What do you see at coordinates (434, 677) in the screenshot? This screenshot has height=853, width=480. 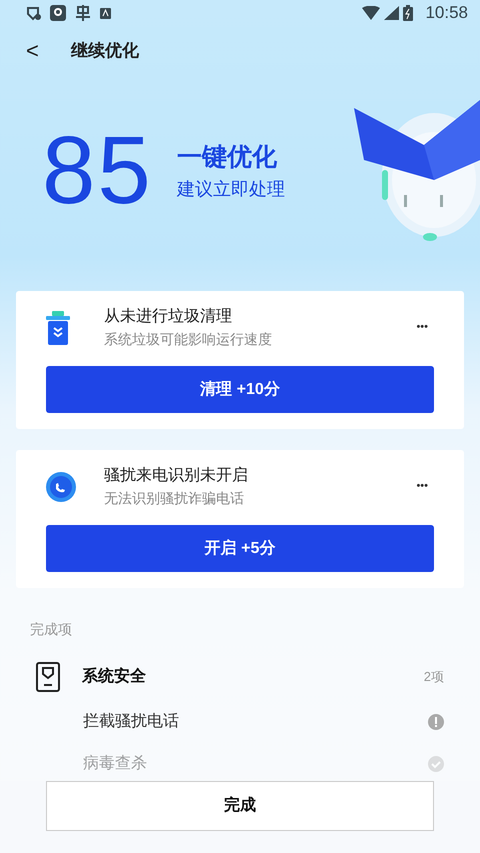 I see `item-count: 2项` at bounding box center [434, 677].